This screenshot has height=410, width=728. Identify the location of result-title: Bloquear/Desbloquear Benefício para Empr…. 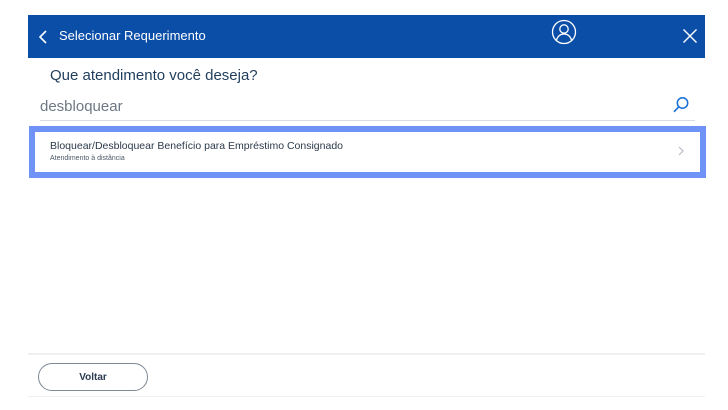
(197, 146).